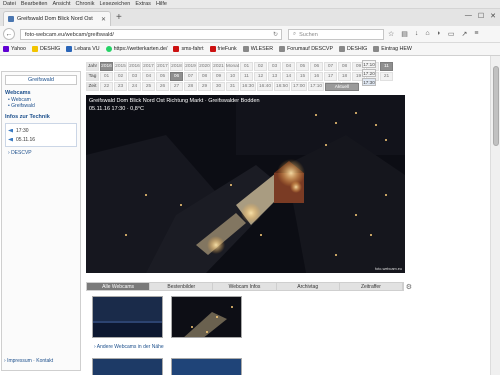 The image size is (500, 375). What do you see at coordinates (465, 34) in the screenshot?
I see `share-icon: ↗` at bounding box center [465, 34].